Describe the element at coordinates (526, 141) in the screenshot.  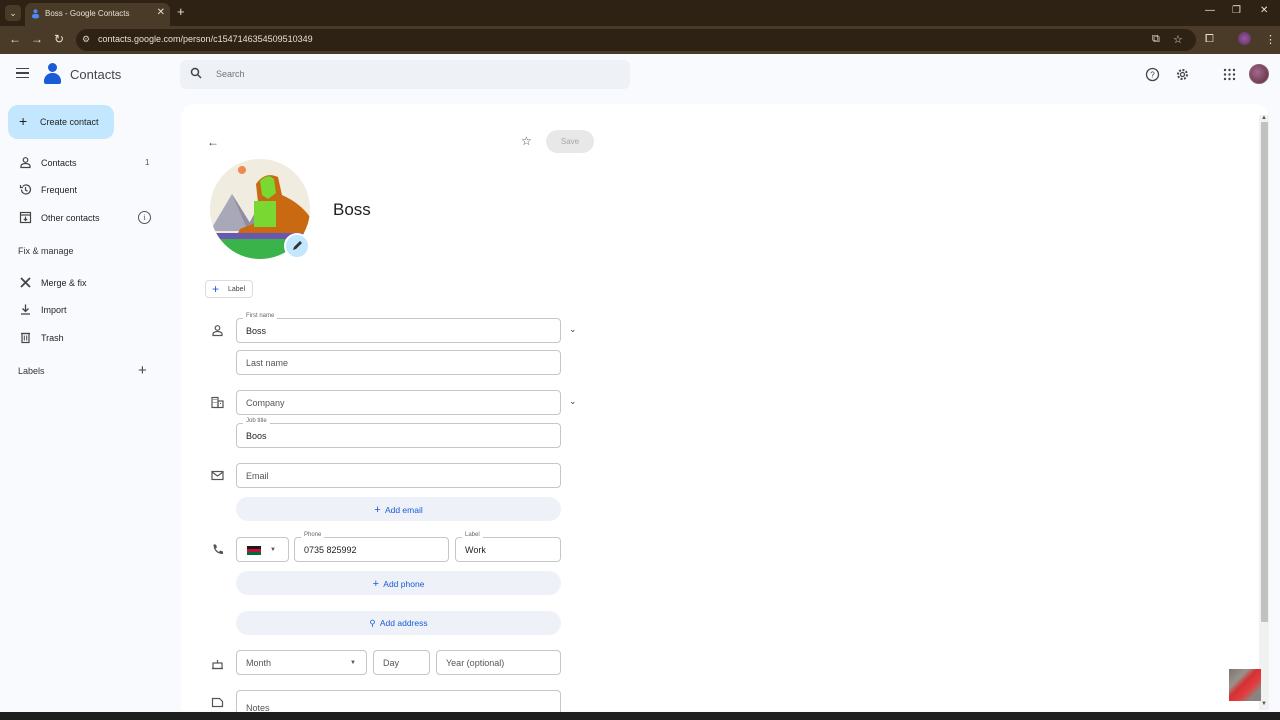
I see `favorite-star-icon: ☆` at that location.